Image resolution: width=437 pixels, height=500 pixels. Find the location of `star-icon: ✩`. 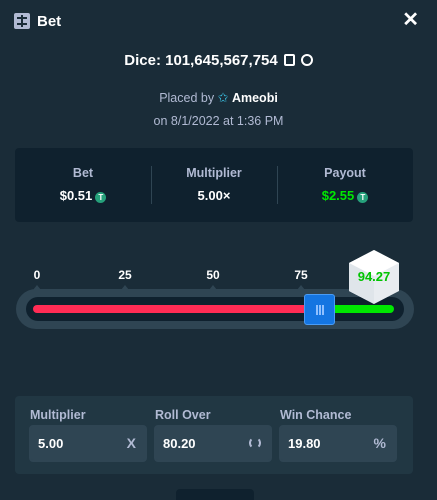

star-icon: ✩ is located at coordinates (223, 97).